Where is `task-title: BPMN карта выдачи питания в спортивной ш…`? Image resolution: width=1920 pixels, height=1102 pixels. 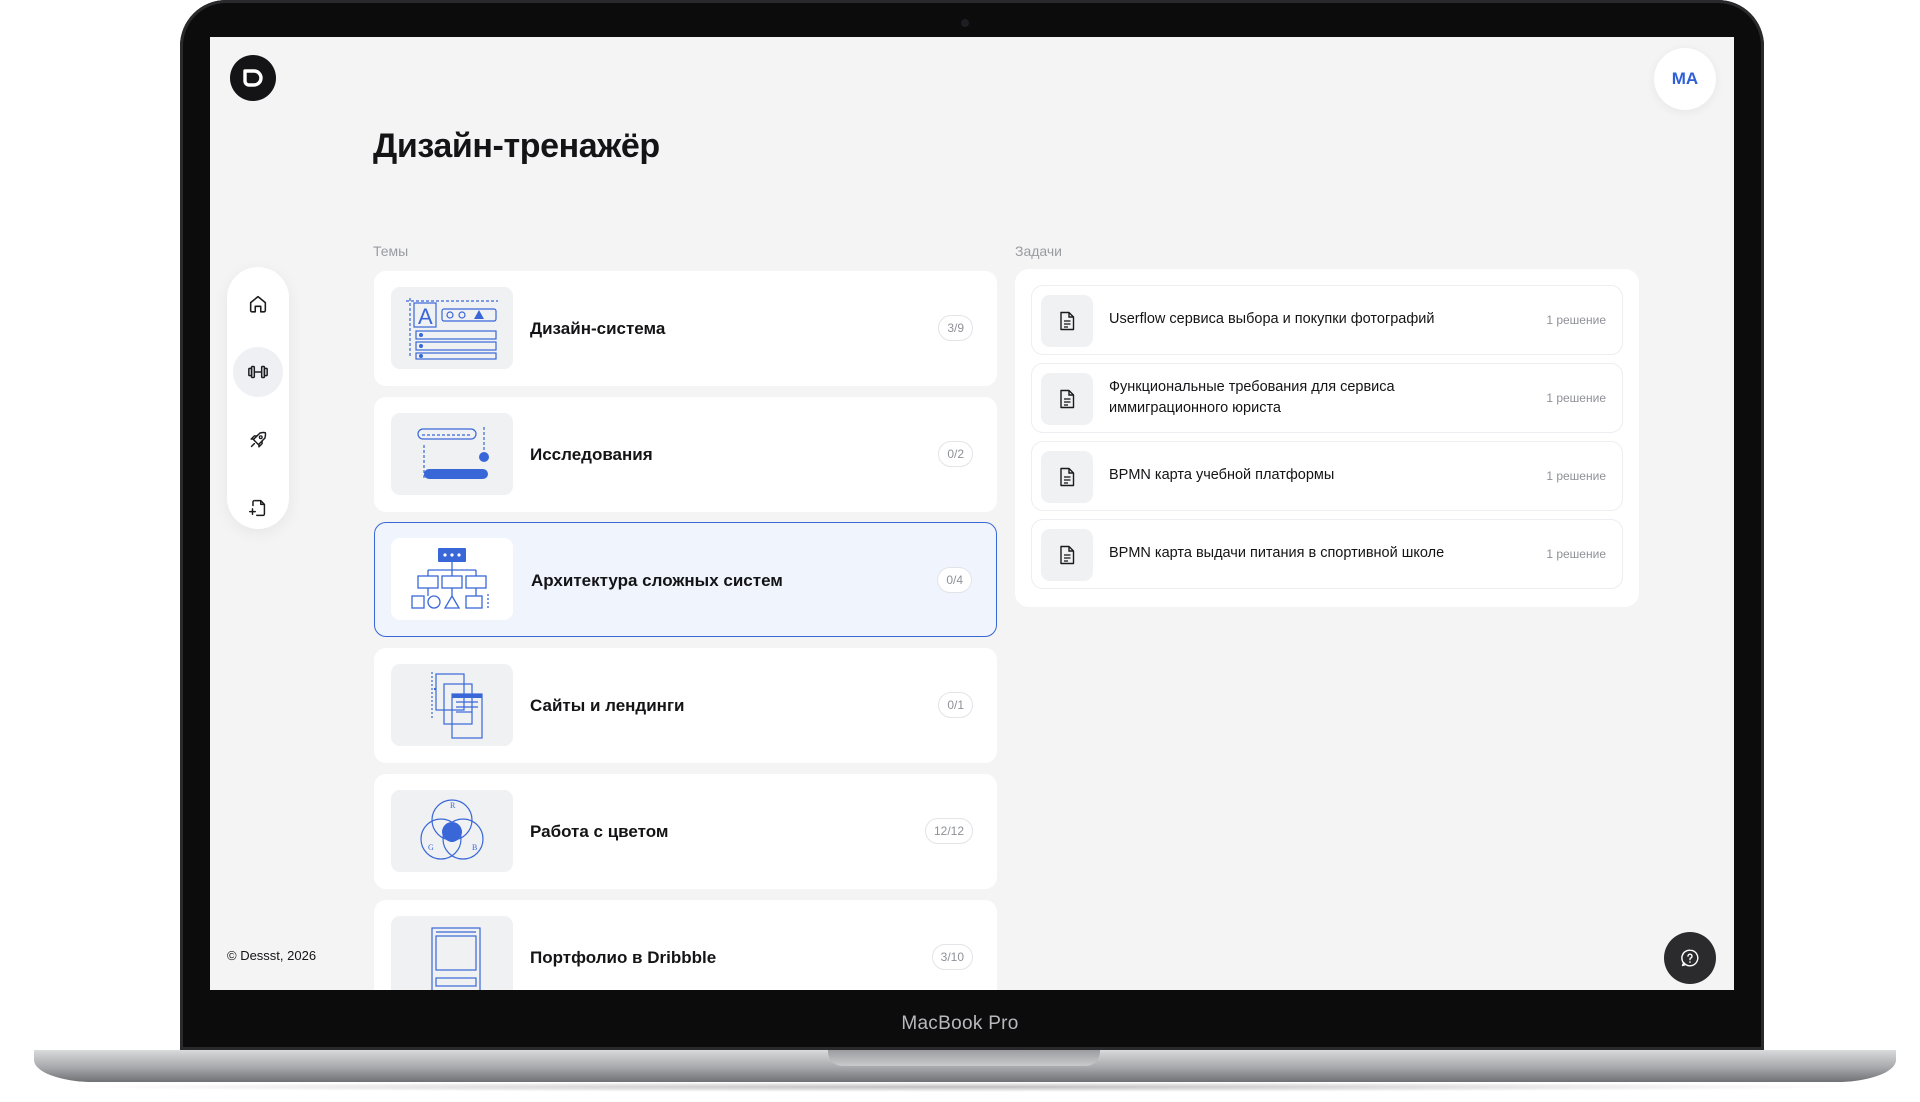
task-title: BPMN карта выдачи питания в спортивной ш… is located at coordinates (1277, 553).